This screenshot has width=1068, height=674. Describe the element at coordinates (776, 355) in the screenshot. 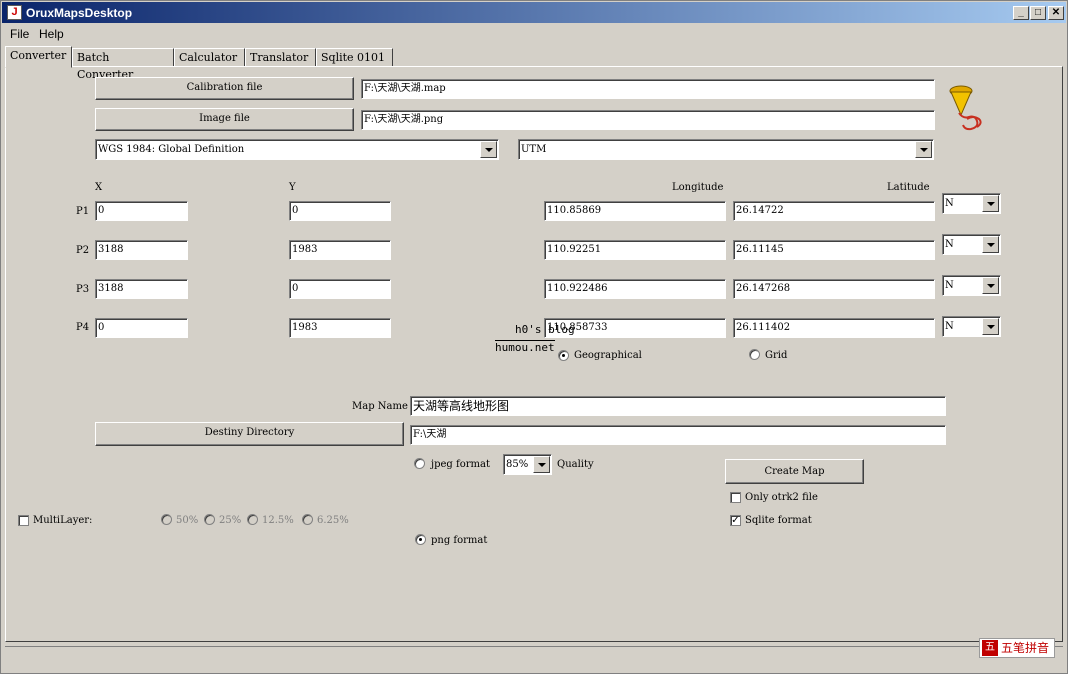

I see `grid-label: Grid` at that location.